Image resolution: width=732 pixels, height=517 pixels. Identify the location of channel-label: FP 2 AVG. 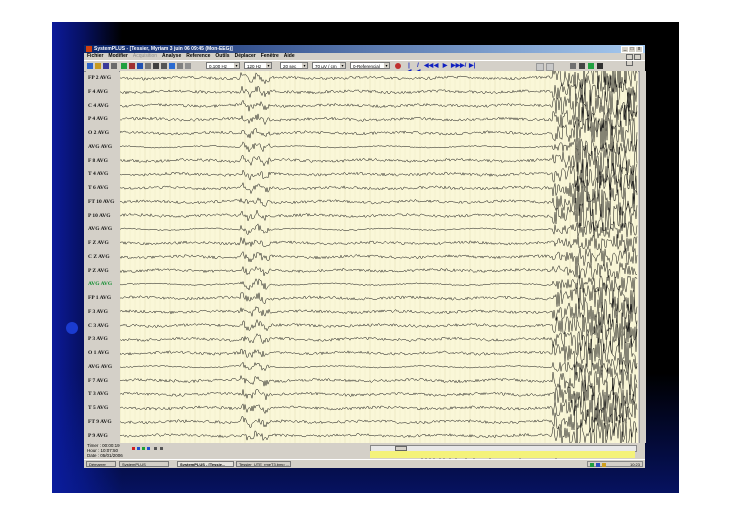
(100, 78).